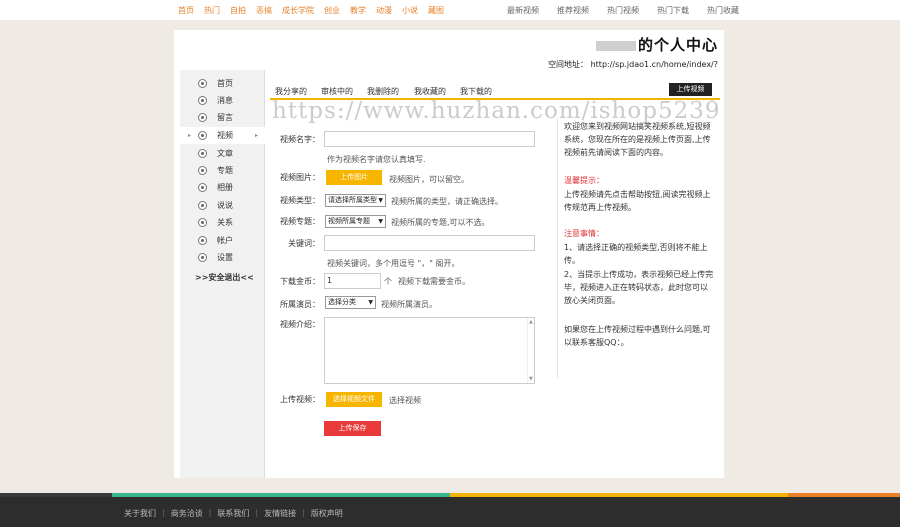  Describe the element at coordinates (233, 513) in the screenshot. I see `footer-link: 联系我们` at that location.